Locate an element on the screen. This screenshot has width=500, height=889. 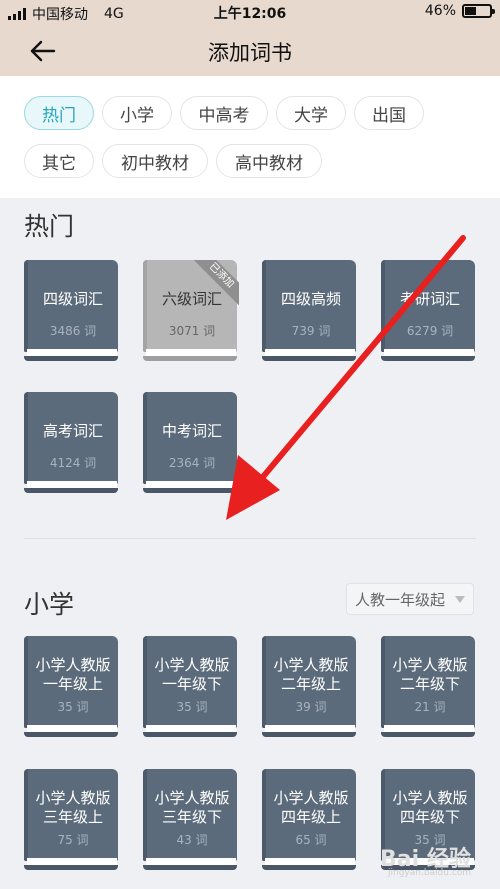
book-name: 小学人教版 四年级下 is located at coordinates (430, 807).